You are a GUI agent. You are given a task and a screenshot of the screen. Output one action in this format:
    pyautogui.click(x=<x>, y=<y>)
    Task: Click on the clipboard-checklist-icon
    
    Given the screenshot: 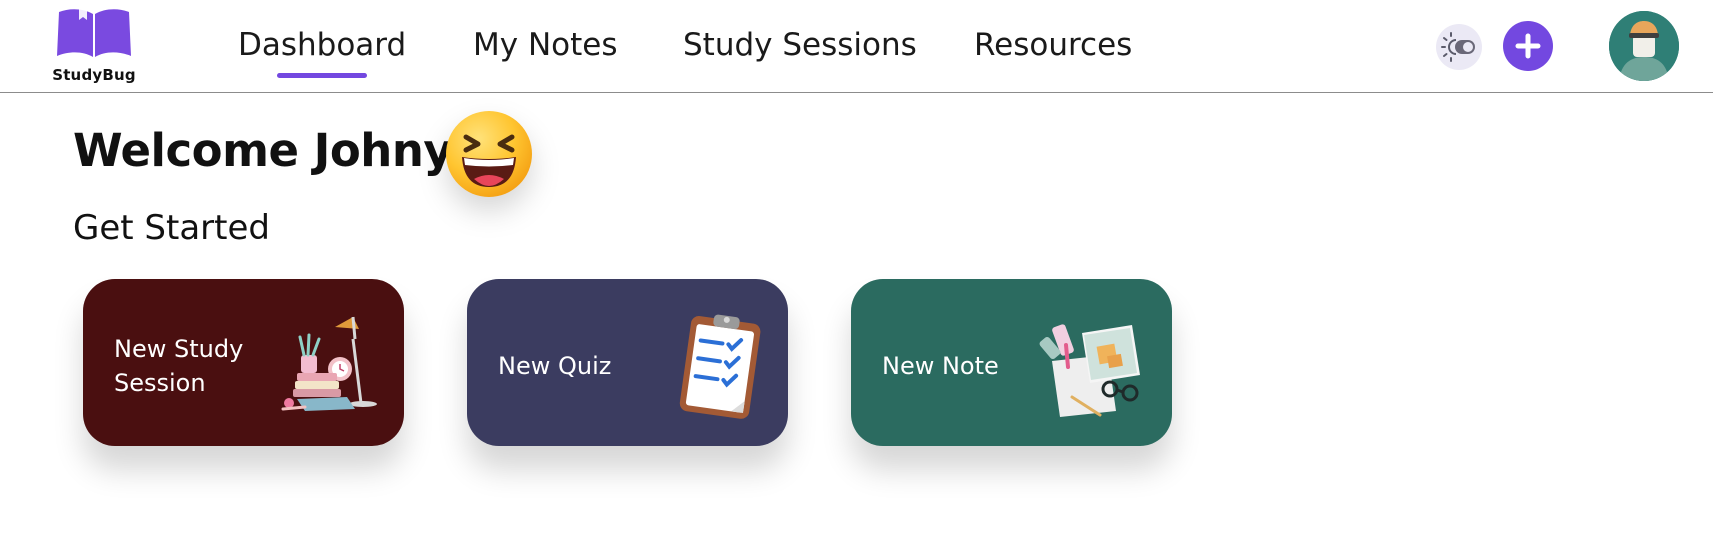 What is the action you would take?
    pyautogui.click(x=717, y=370)
    